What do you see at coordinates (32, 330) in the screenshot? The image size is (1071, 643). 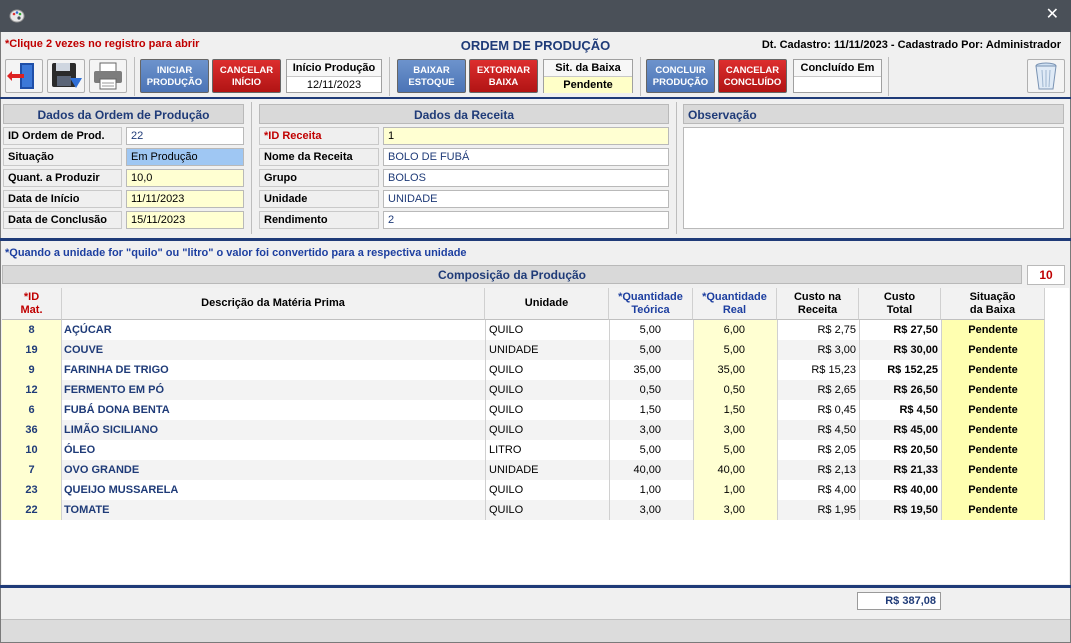 I see `cell-id: 8` at bounding box center [32, 330].